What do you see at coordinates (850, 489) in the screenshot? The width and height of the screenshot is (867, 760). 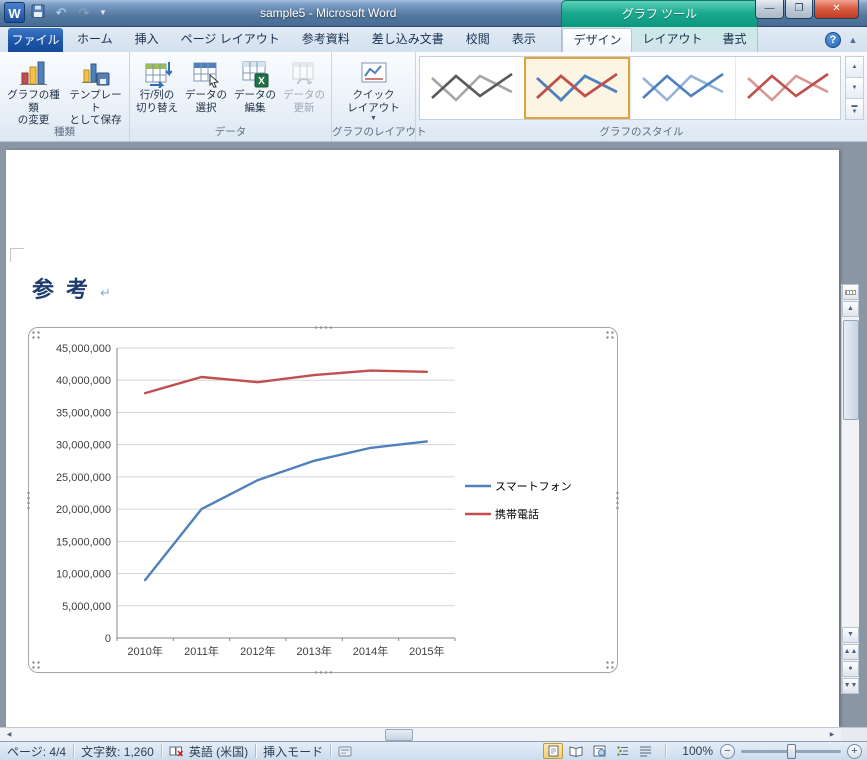 I see `vertical-scrollbar: ▲ ▼ ▲▲ ● ▼▼` at bounding box center [850, 489].